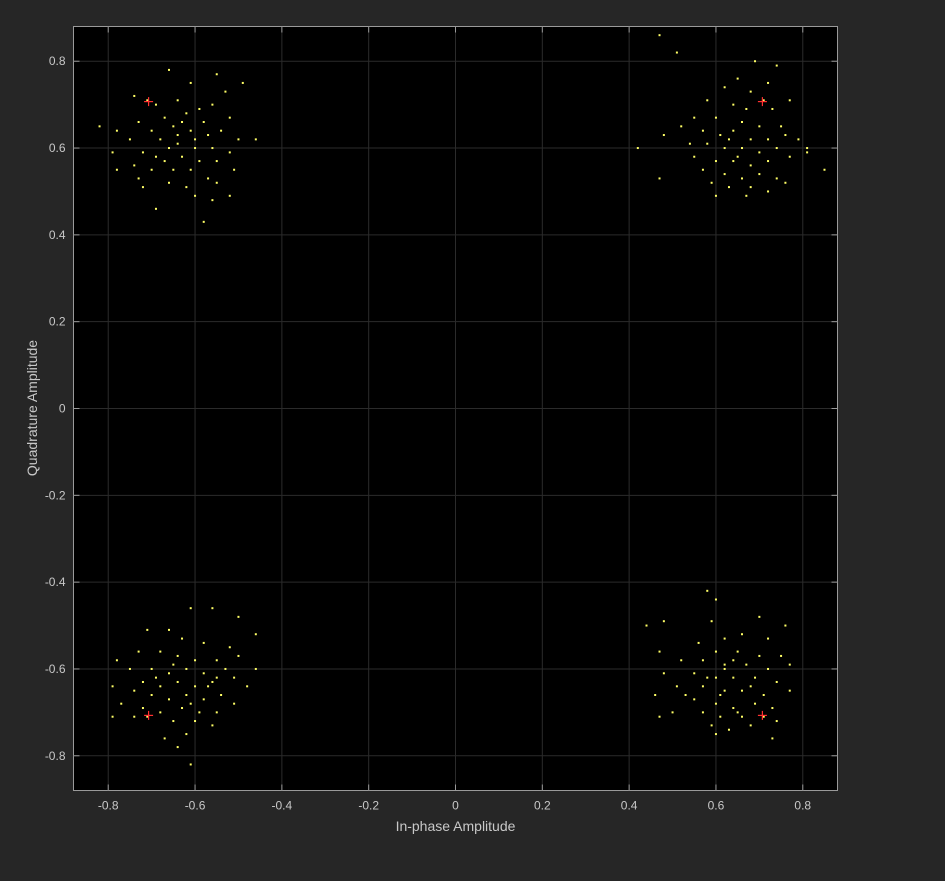  I want to click on y-tick-label: -0.2, so click(55, 495).